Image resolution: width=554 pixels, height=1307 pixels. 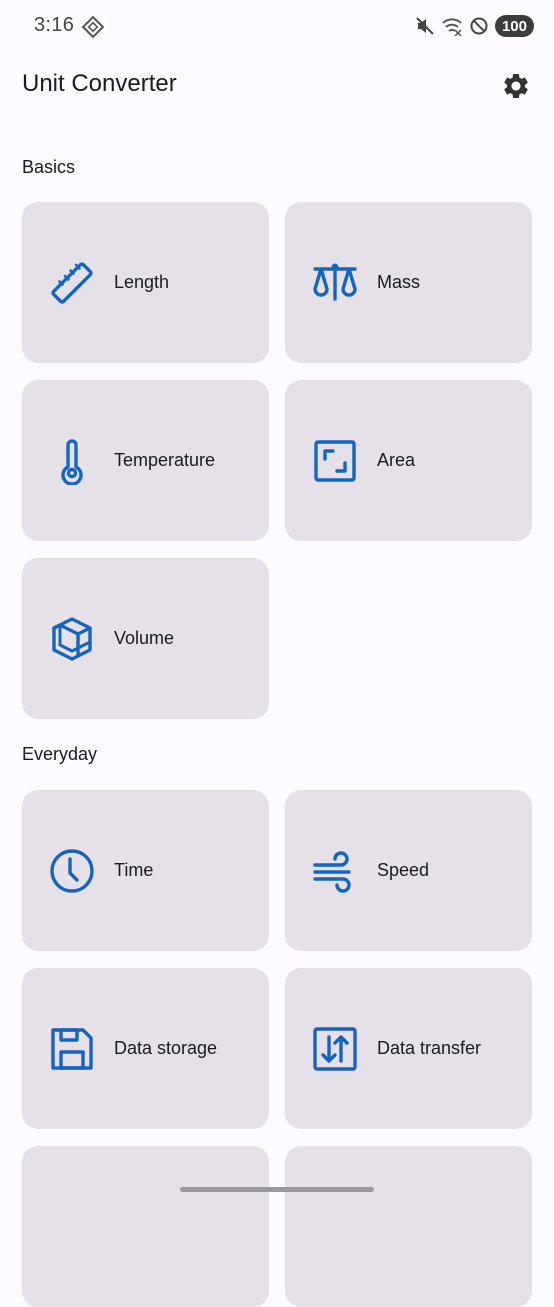 What do you see at coordinates (335, 1049) in the screenshot?
I see `transfer-arrows-icon` at bounding box center [335, 1049].